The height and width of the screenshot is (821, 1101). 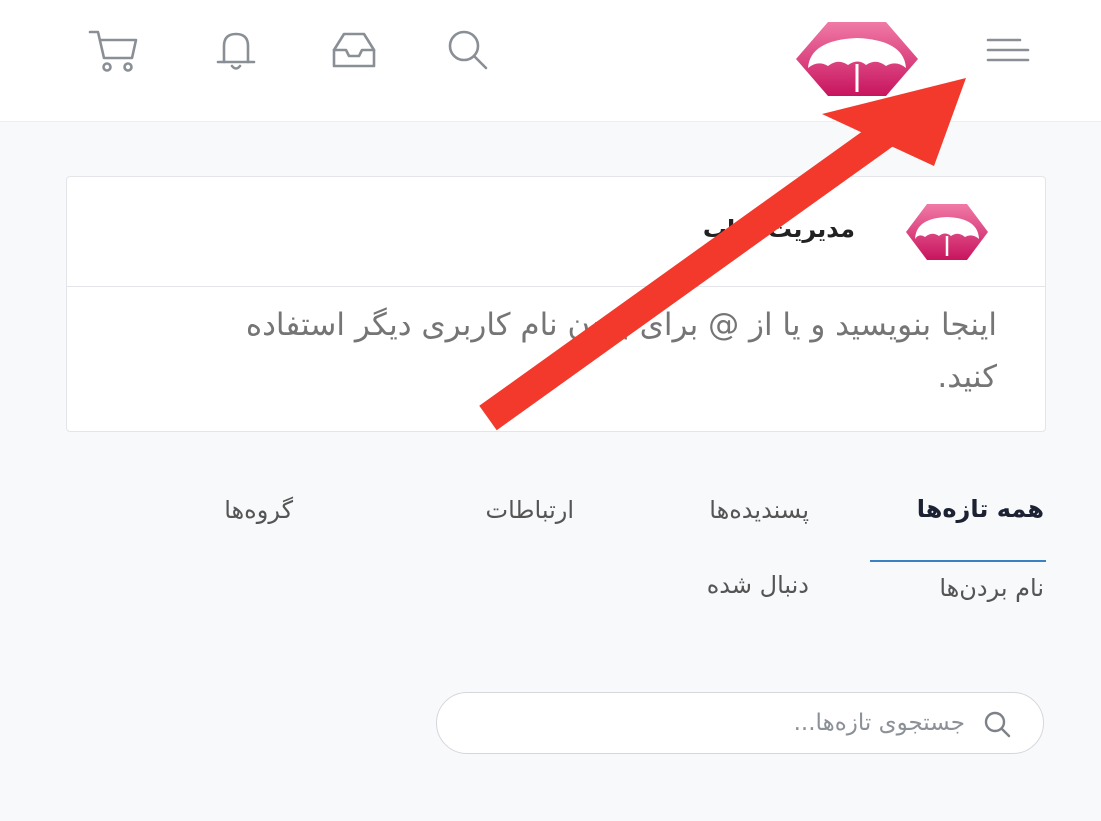 What do you see at coordinates (556, 232) in the screenshot?
I see `composer-header: مدیریت شاب` at bounding box center [556, 232].